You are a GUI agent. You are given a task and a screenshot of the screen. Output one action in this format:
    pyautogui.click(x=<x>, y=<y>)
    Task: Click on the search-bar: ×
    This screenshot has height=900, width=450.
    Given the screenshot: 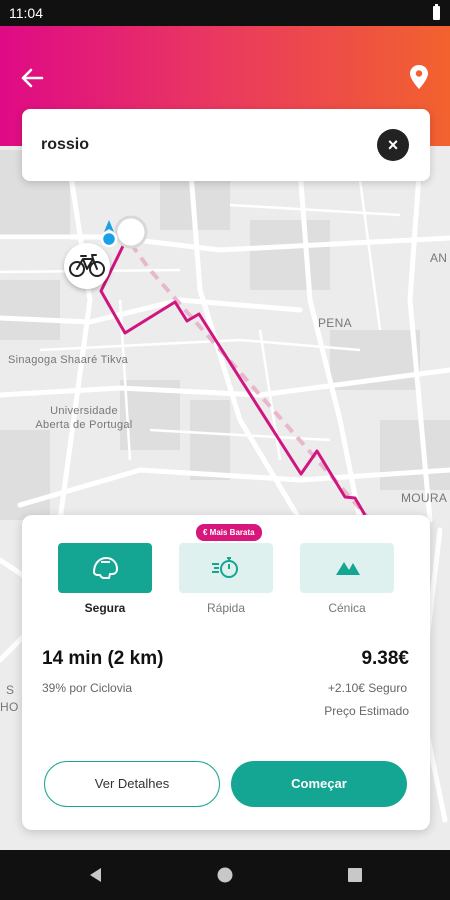 What is the action you would take?
    pyautogui.click(x=226, y=145)
    